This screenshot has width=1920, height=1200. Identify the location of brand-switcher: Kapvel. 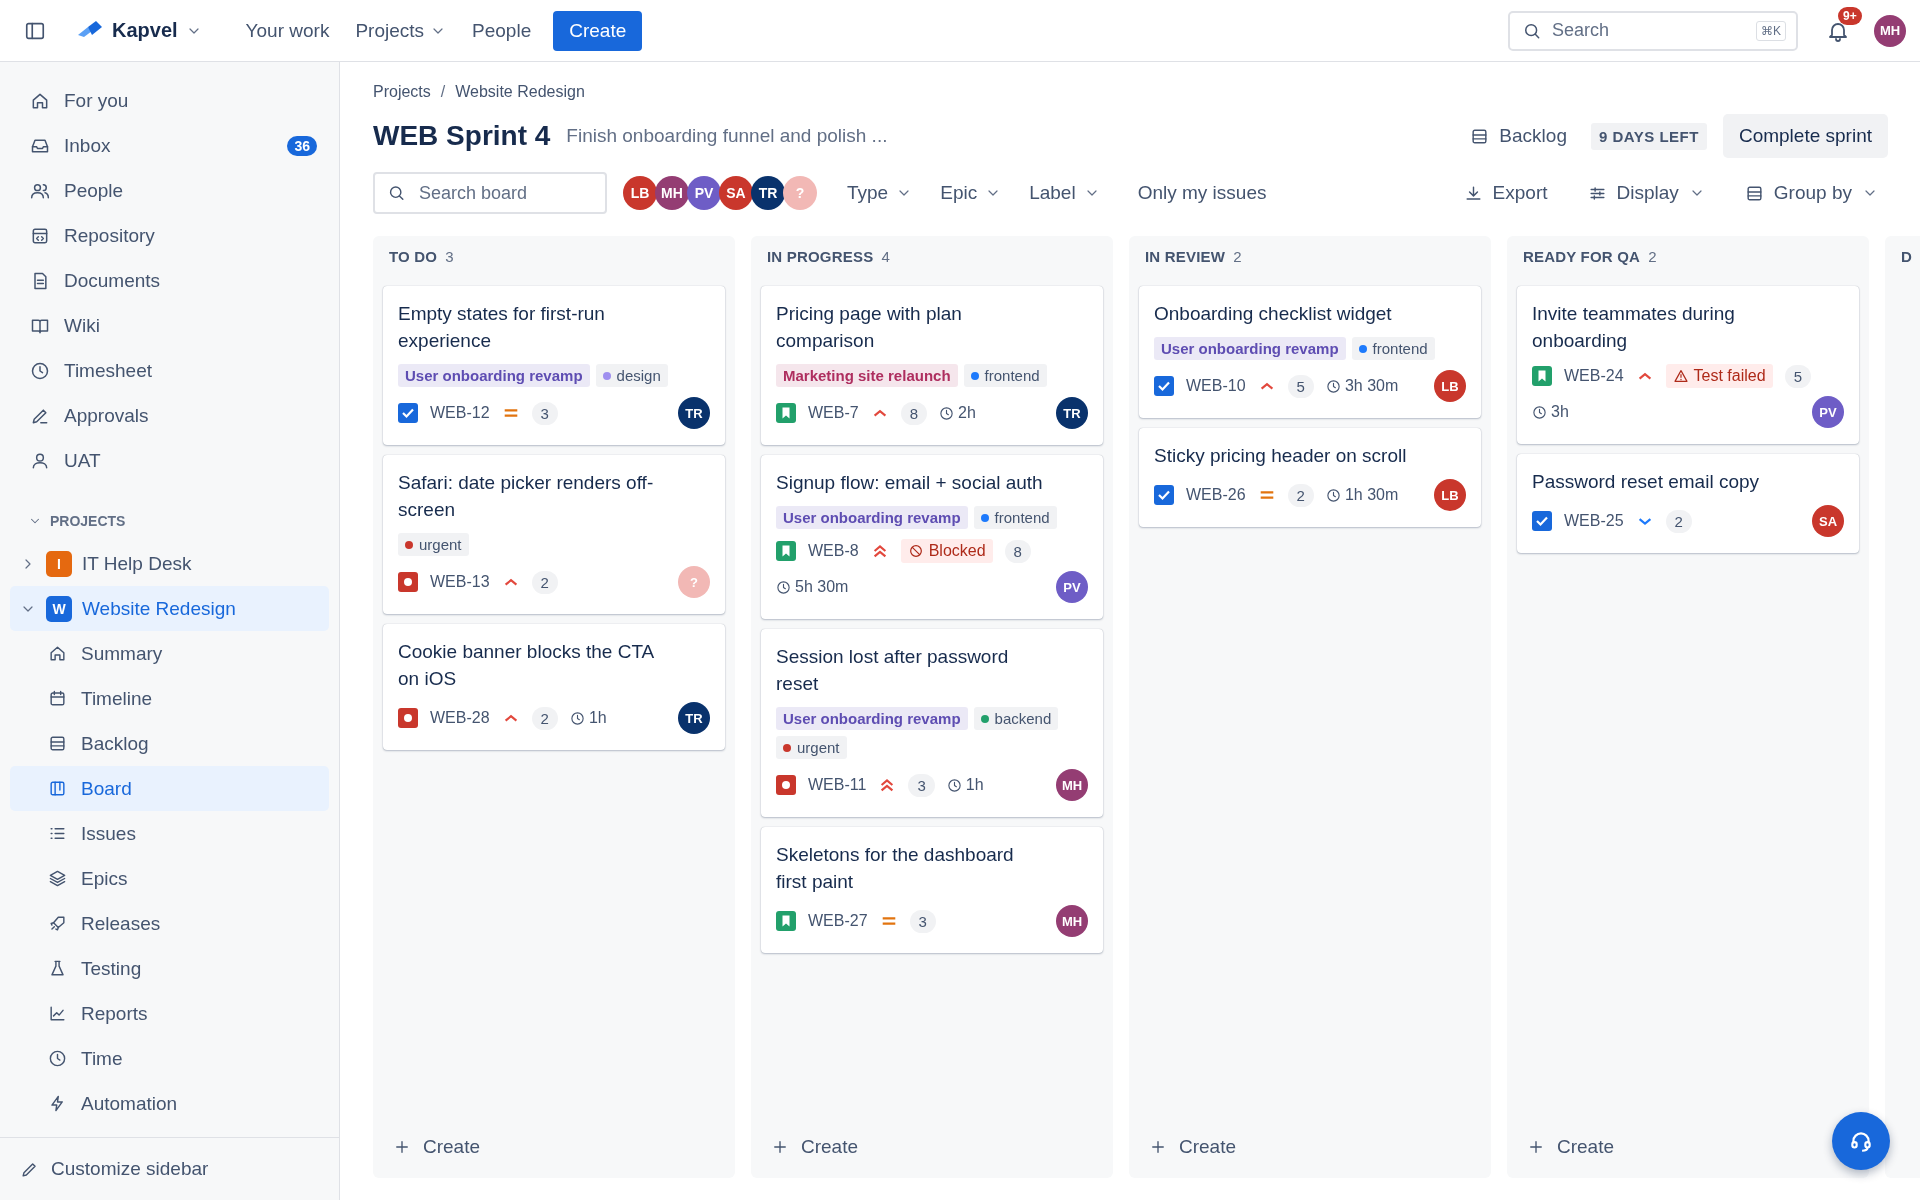
(139, 30).